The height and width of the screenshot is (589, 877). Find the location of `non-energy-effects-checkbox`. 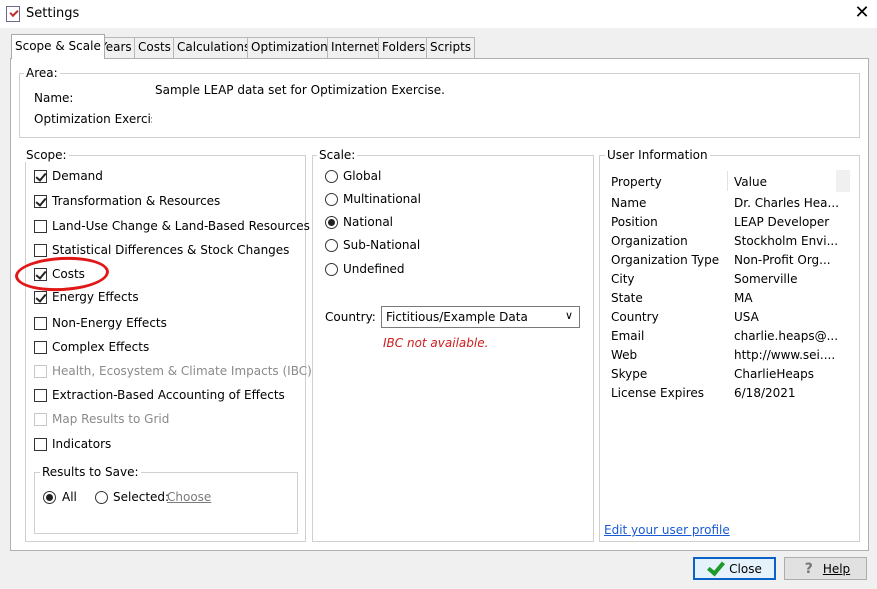

non-energy-effects-checkbox is located at coordinates (40, 323).